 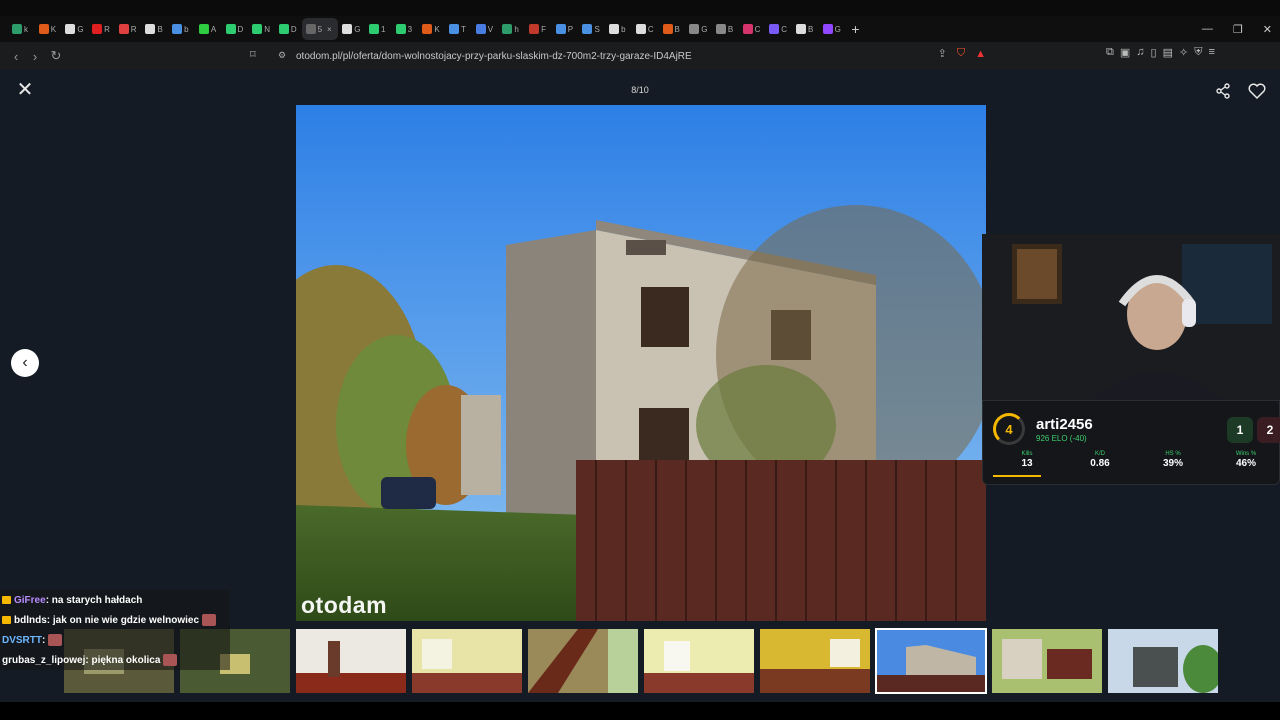 I want to click on new-tab-button: +, so click(x=855, y=29).